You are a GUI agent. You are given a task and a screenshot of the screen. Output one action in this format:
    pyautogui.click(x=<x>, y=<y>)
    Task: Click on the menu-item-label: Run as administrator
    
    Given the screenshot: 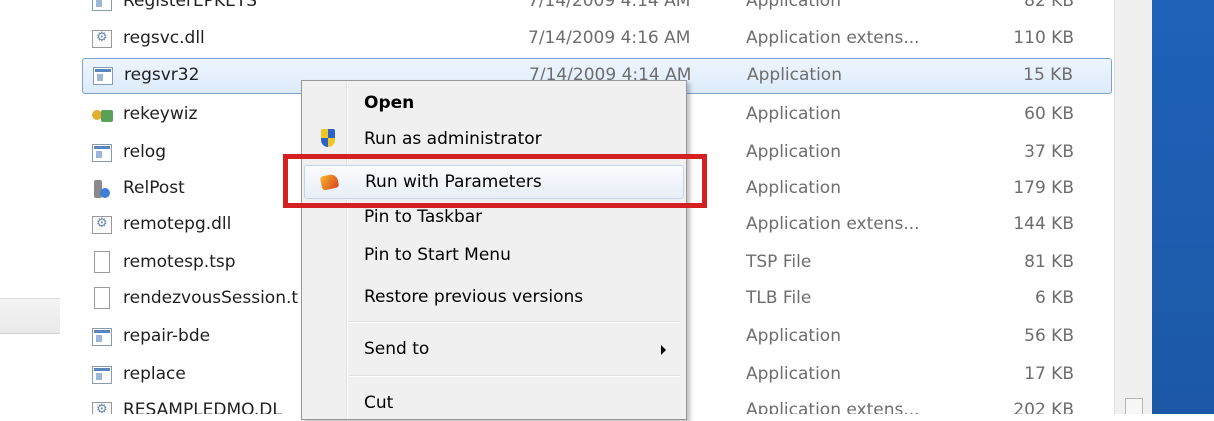 What is the action you would take?
    pyautogui.click(x=453, y=139)
    